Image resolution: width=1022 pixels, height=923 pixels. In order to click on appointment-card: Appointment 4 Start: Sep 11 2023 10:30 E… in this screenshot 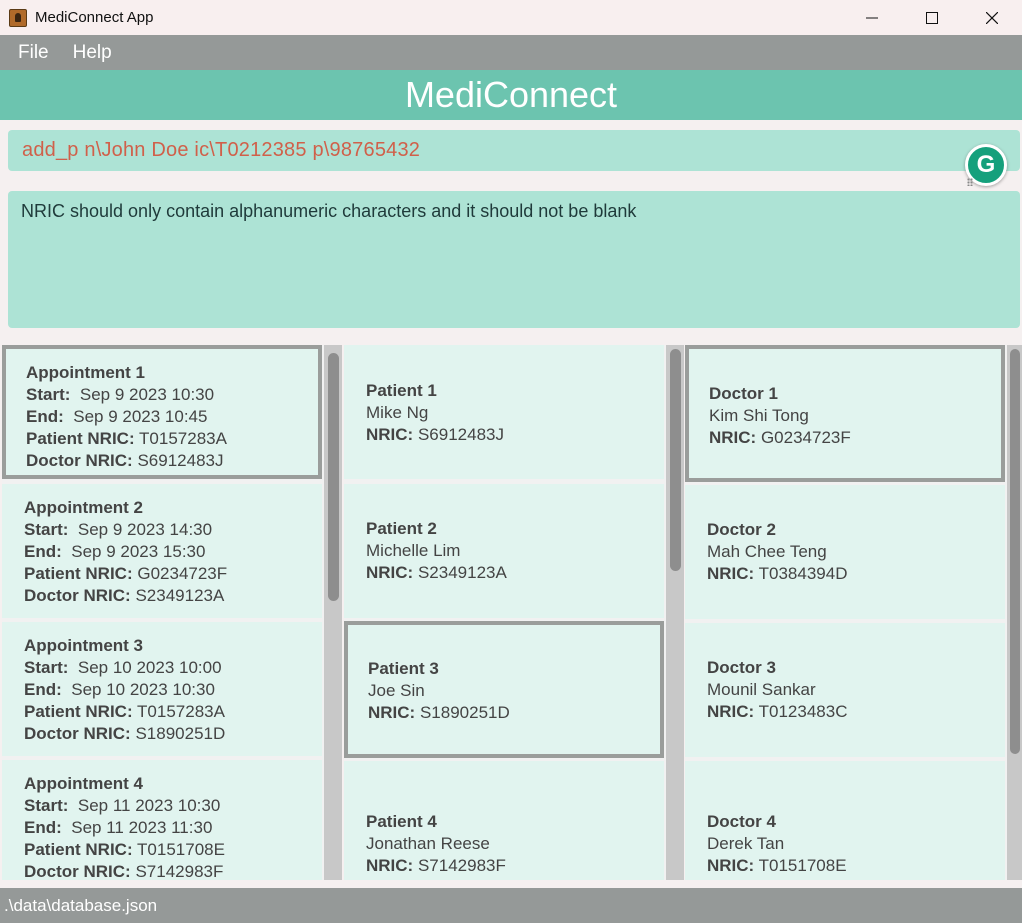, I will do `click(162, 820)`.